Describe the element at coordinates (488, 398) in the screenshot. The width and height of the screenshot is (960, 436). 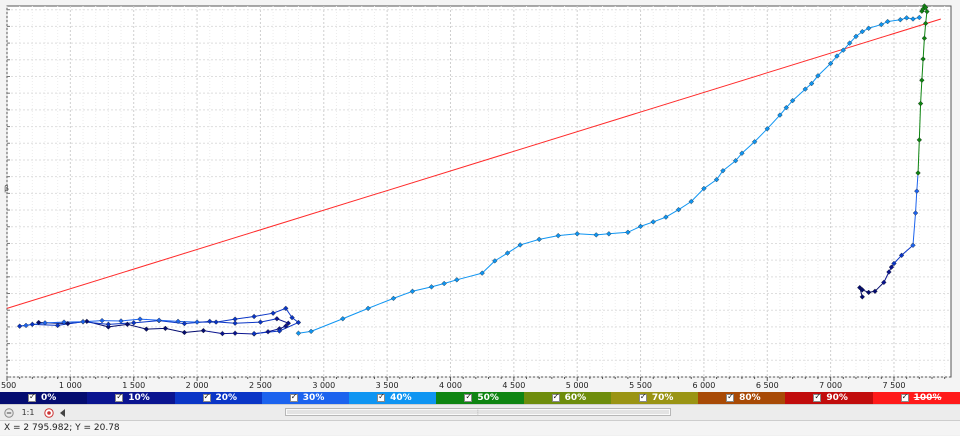
I see `legend-label: 50%` at that location.